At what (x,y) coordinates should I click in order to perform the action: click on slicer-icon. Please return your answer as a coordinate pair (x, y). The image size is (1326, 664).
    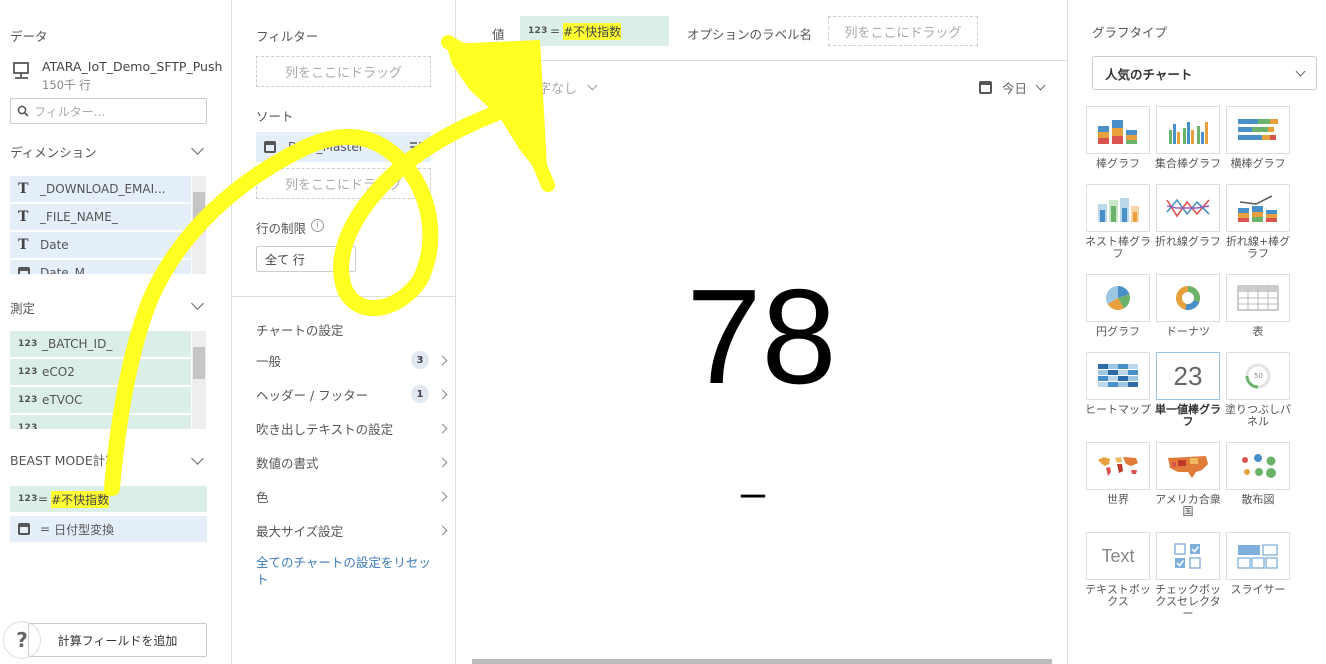
    Looking at the image, I should click on (1257, 556).